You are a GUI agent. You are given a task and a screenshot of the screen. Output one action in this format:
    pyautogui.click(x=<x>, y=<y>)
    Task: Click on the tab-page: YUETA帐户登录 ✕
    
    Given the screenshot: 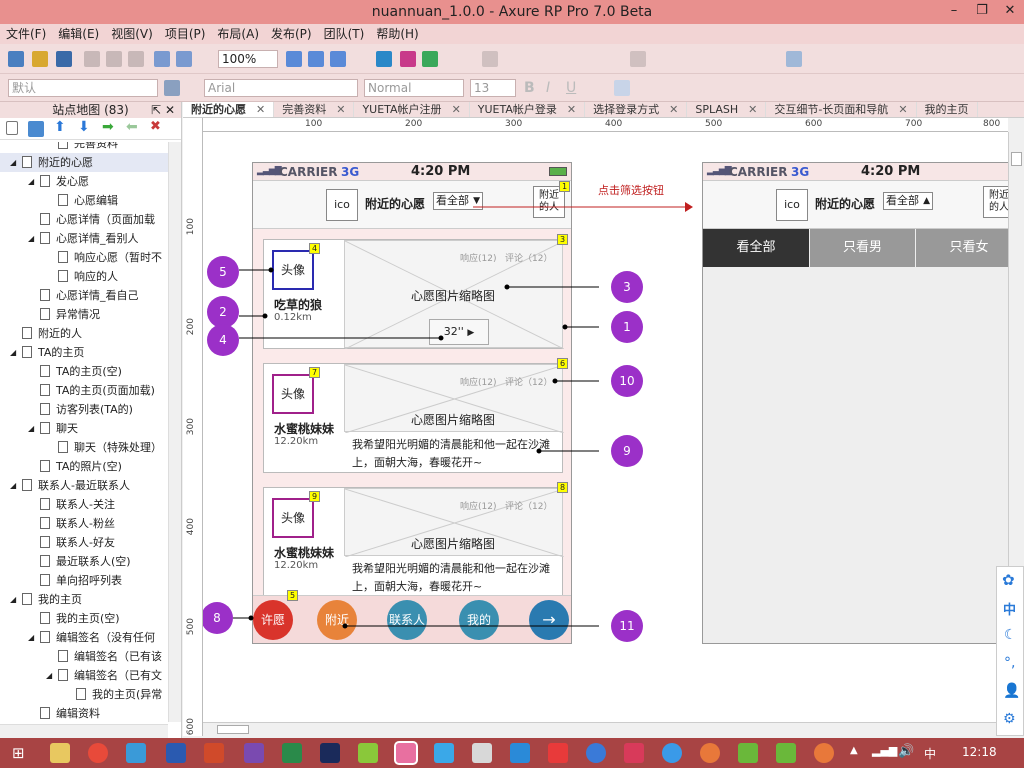 What is the action you would take?
    pyautogui.click(x=528, y=109)
    